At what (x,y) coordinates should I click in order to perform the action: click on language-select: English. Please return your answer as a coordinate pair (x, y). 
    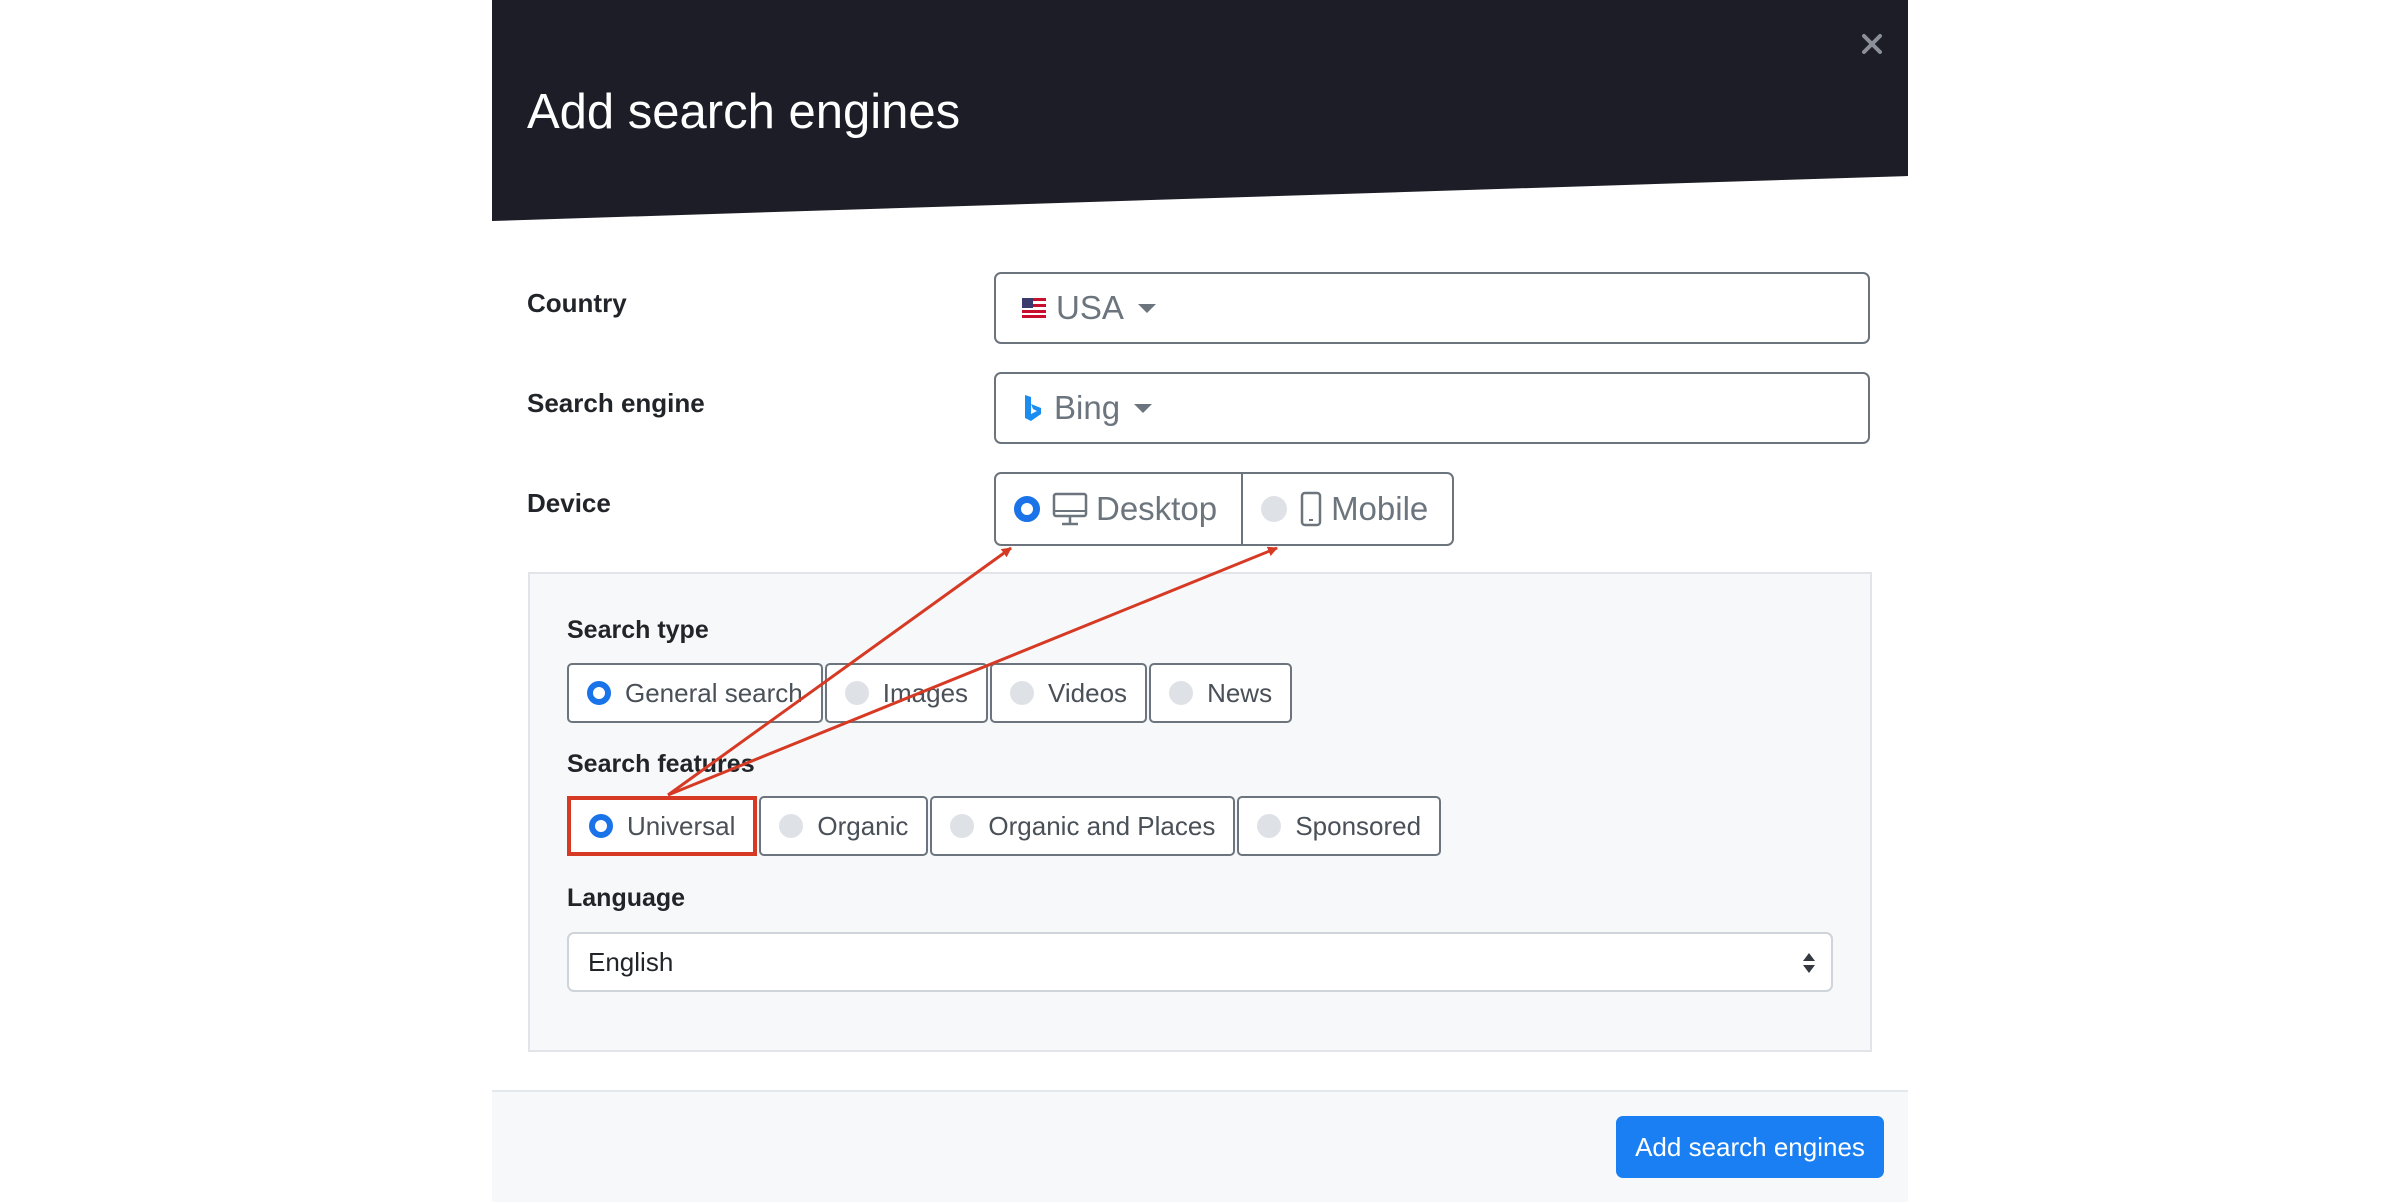
    Looking at the image, I should click on (1200, 962).